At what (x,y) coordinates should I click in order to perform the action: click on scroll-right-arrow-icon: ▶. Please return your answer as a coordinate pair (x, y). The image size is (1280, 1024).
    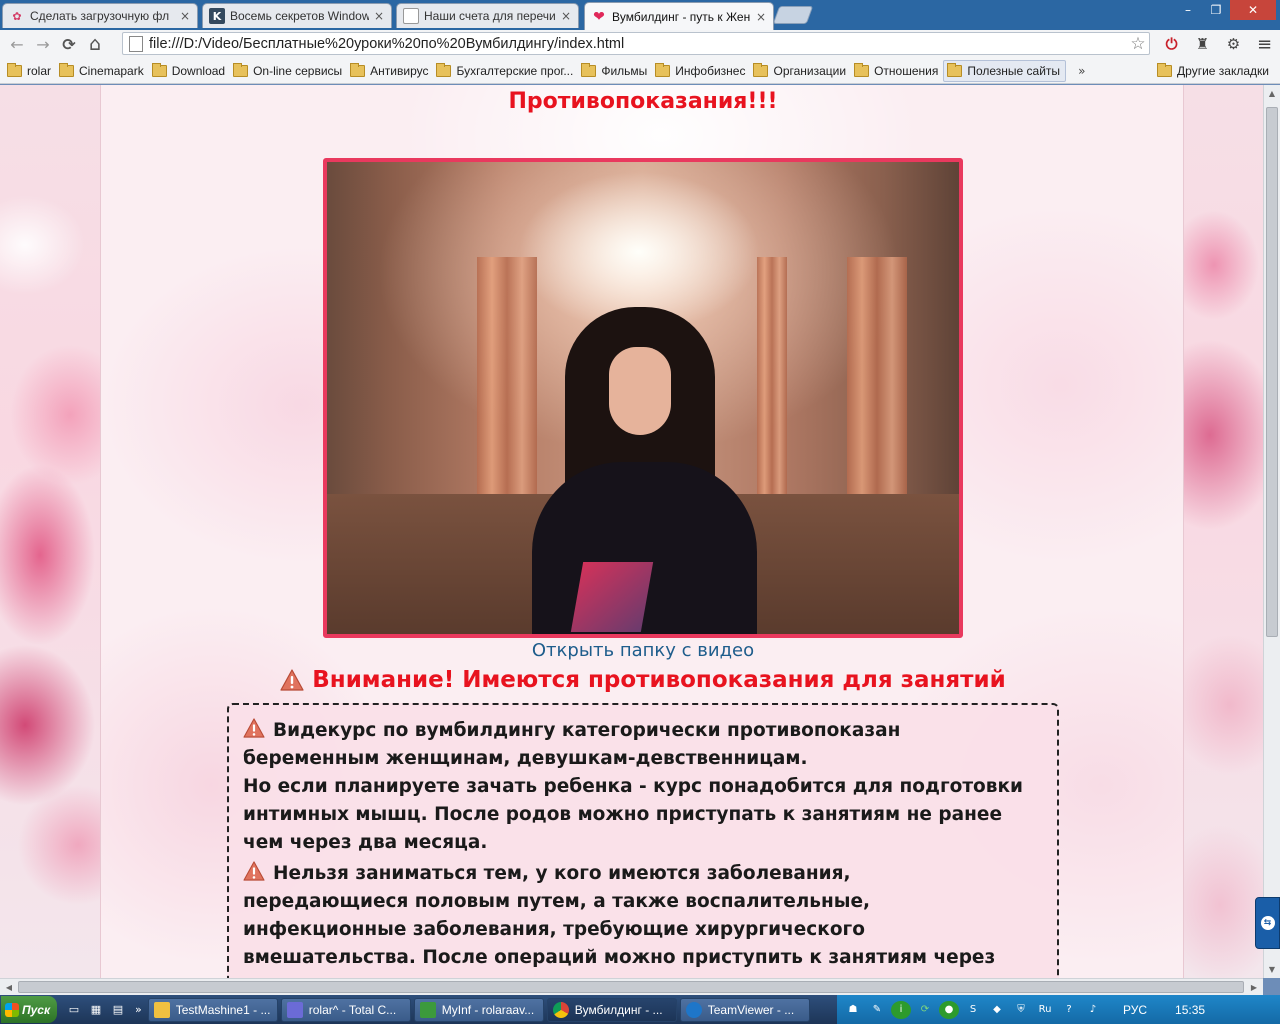
    Looking at the image, I should click on (1254, 987).